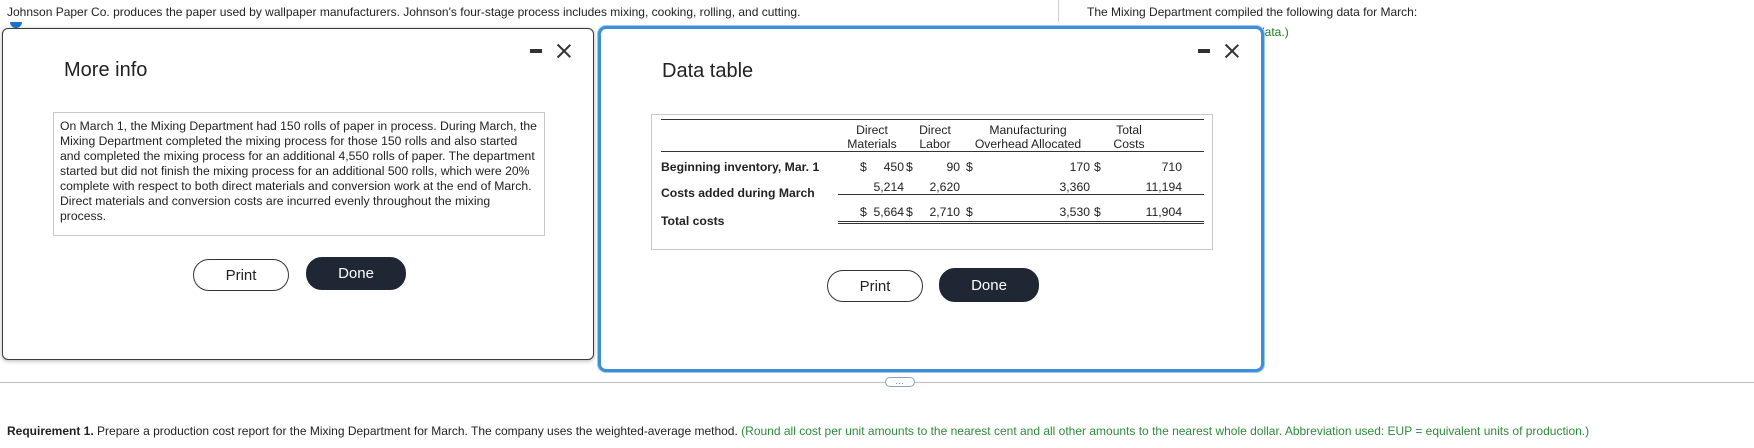 The width and height of the screenshot is (1754, 448). What do you see at coordinates (1129, 144) in the screenshot?
I see `header-total-costs-line2: Costs` at bounding box center [1129, 144].